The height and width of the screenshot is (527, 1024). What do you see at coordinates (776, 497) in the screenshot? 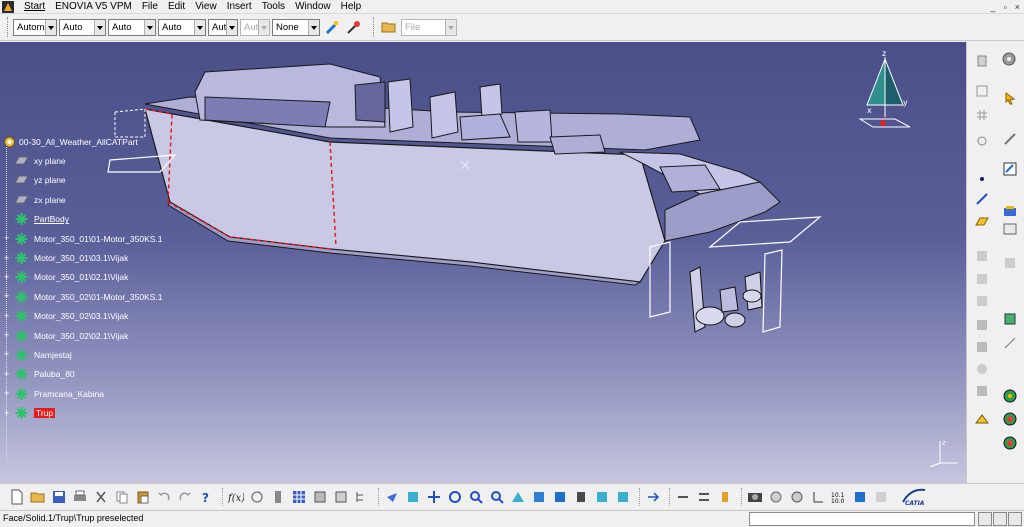
I see `render-icon` at bounding box center [776, 497].